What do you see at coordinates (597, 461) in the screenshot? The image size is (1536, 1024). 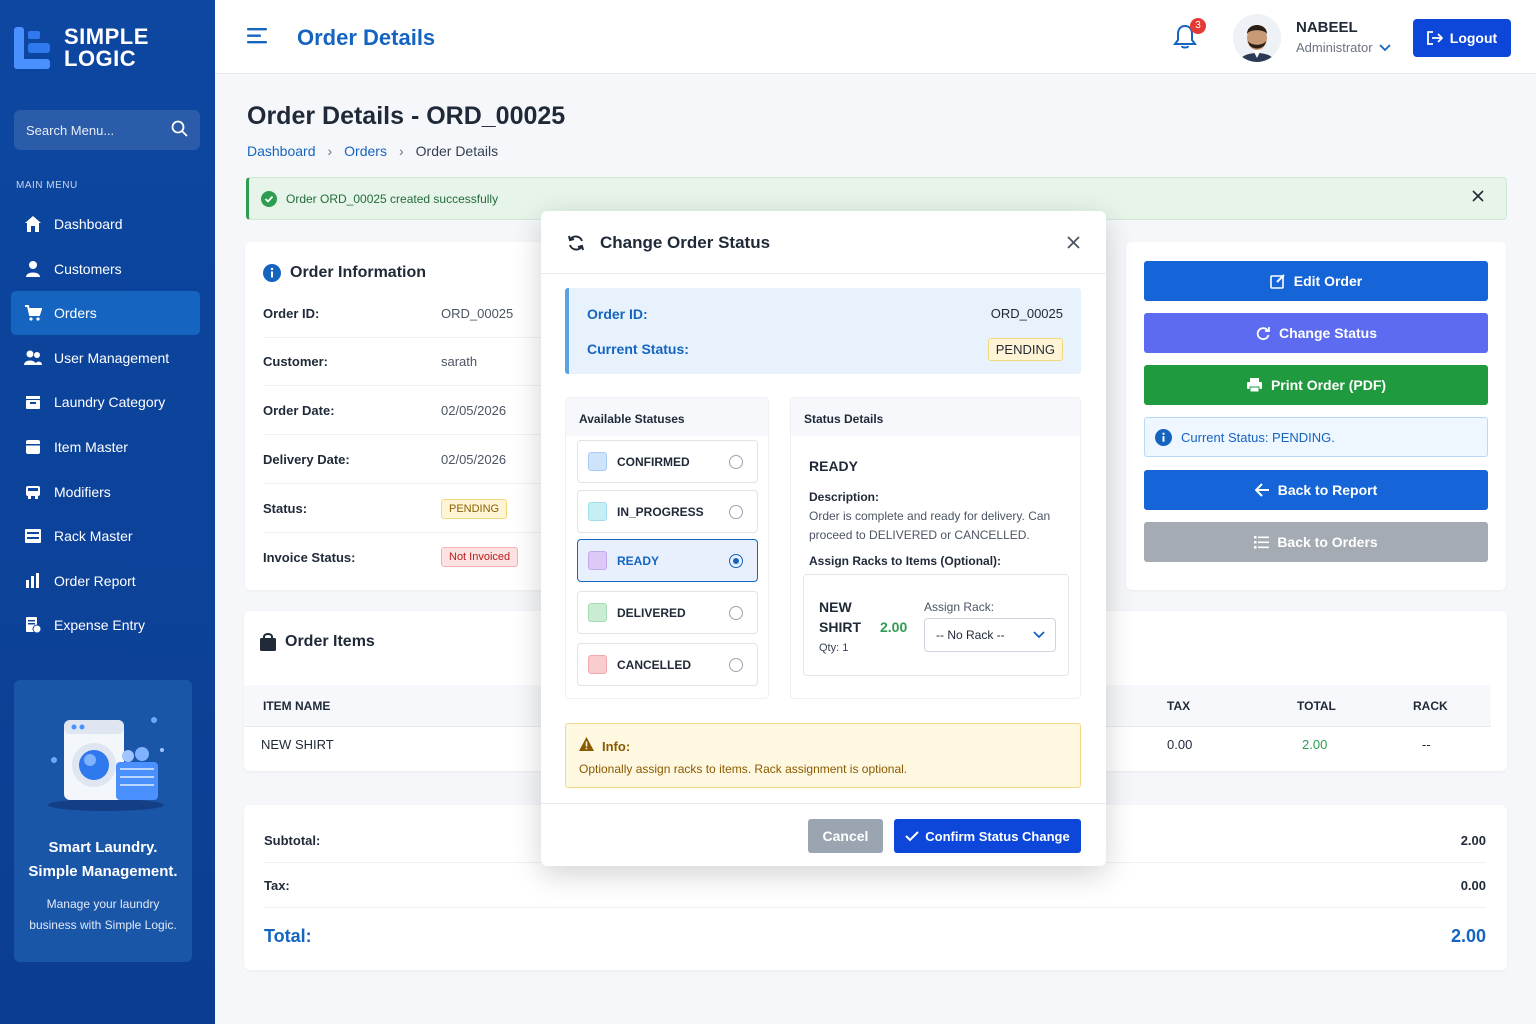 I see `status-swatch` at bounding box center [597, 461].